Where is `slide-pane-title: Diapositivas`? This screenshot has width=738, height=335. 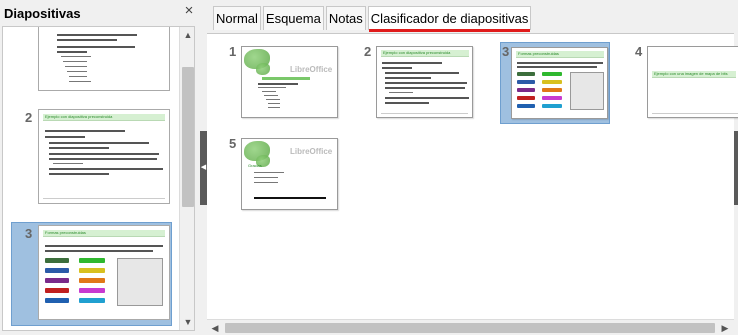
slide-pane-title: Diapositivas is located at coordinates (42, 13).